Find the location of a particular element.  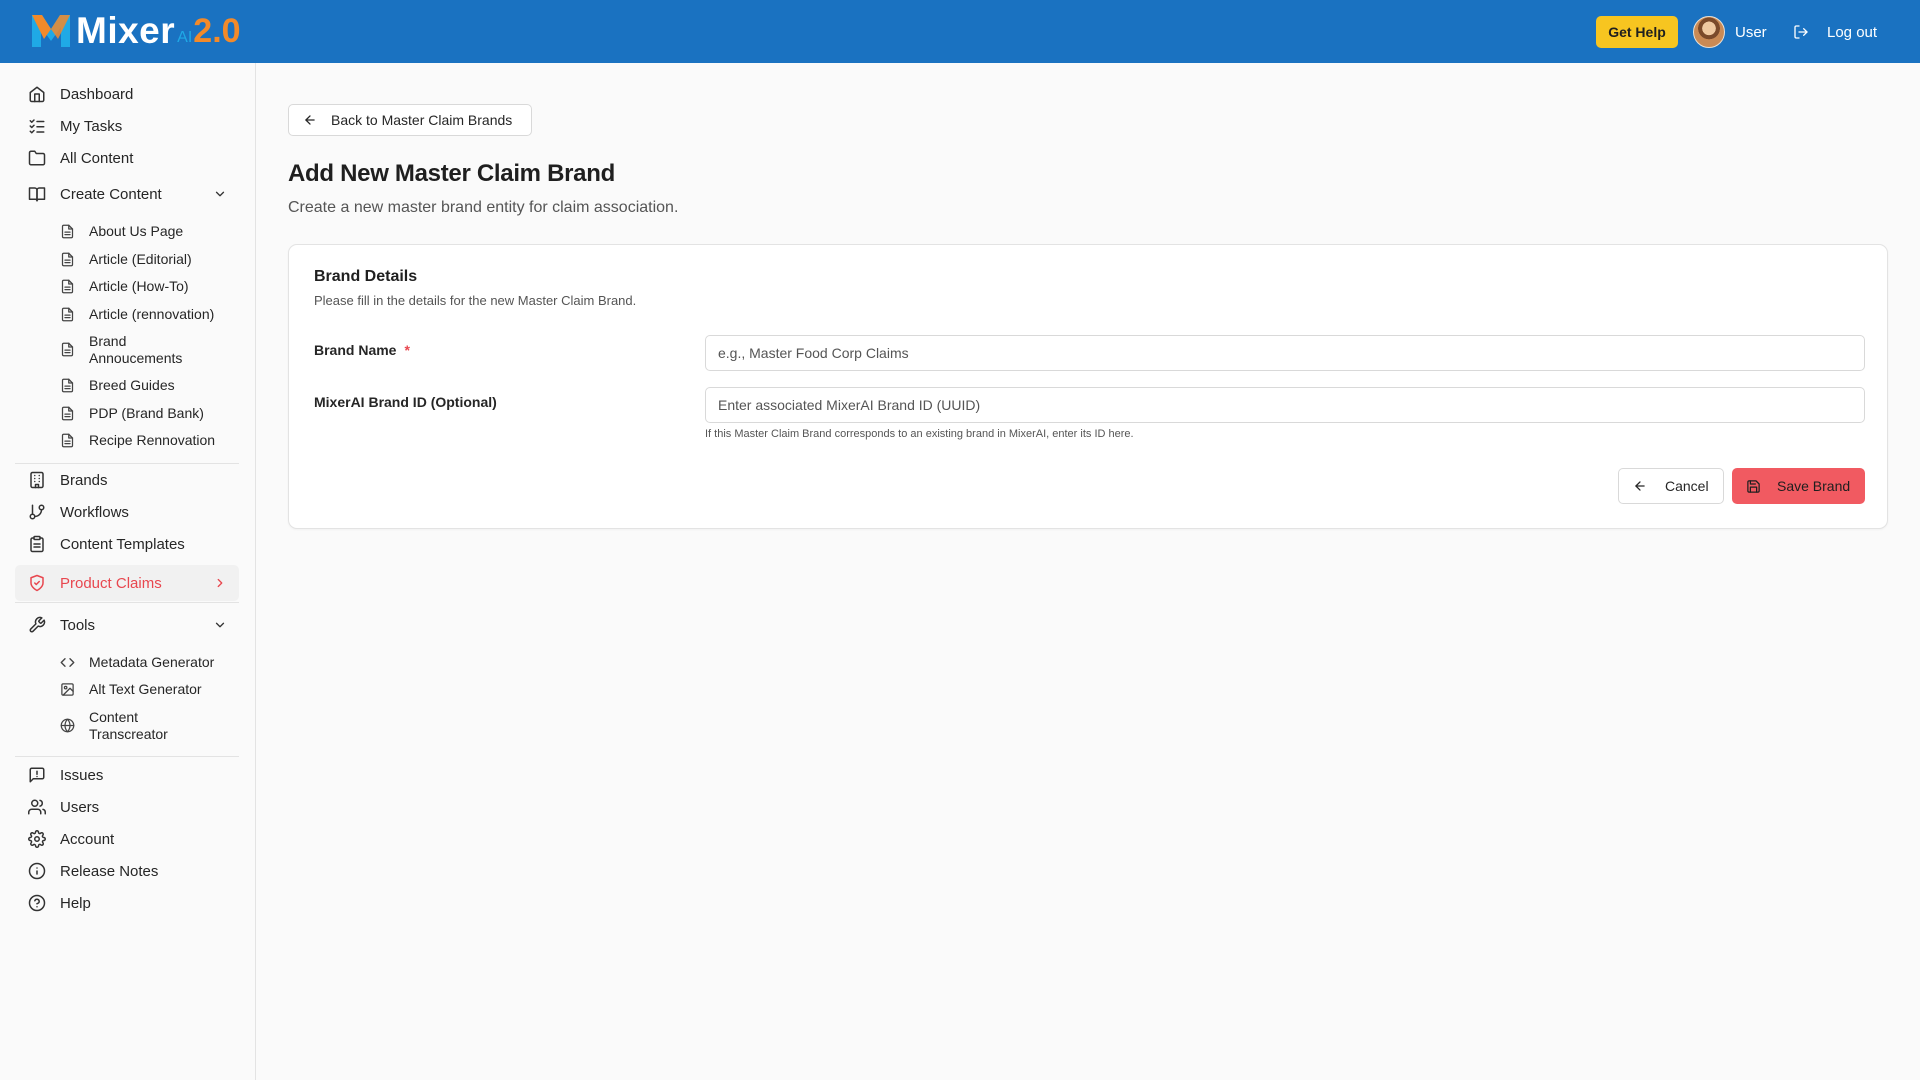

book-icon is located at coordinates (37, 194).